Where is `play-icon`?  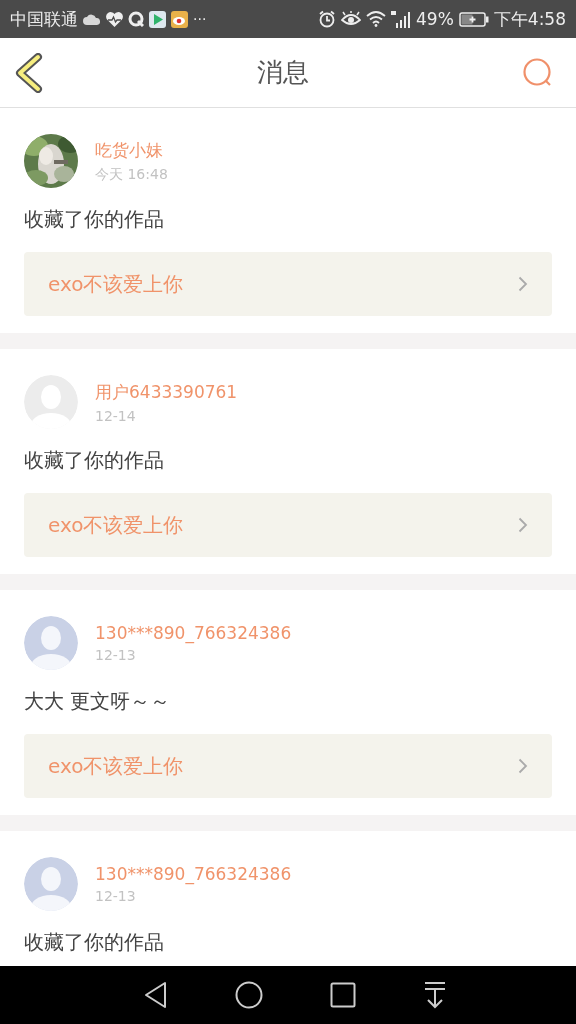 play-icon is located at coordinates (157, 19).